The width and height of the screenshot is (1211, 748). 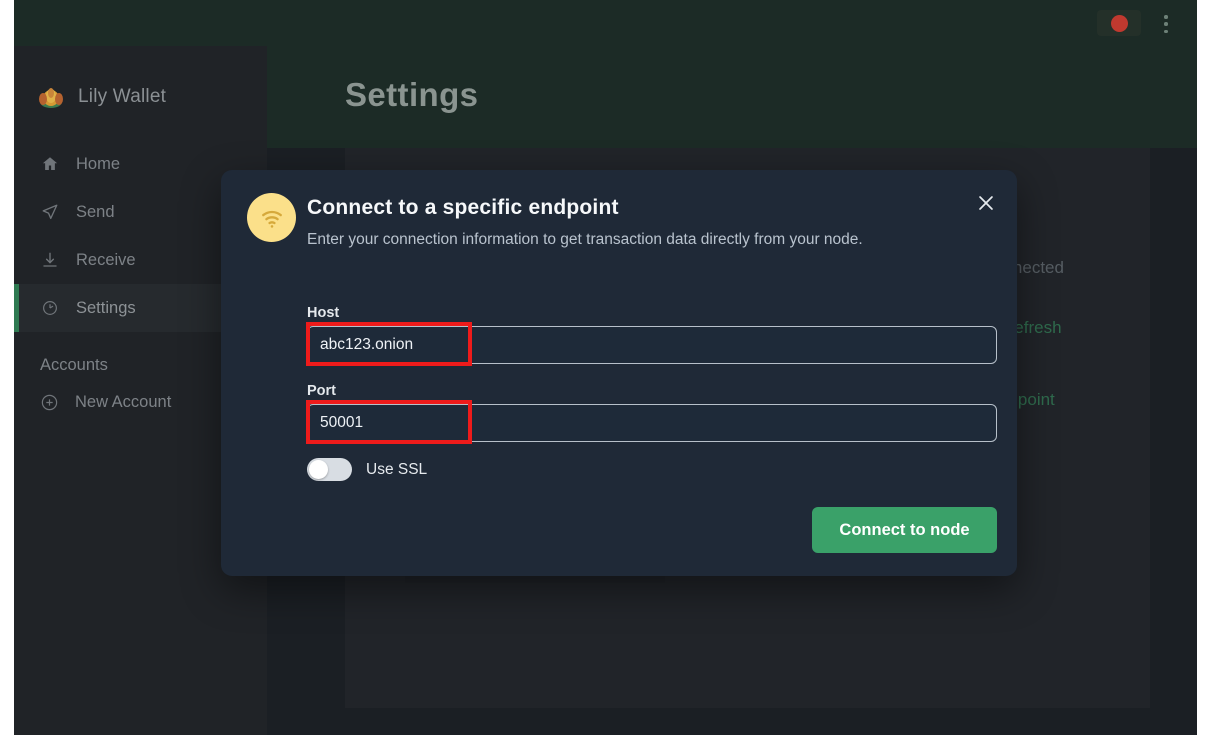 I want to click on record-button, so click(x=1119, y=23).